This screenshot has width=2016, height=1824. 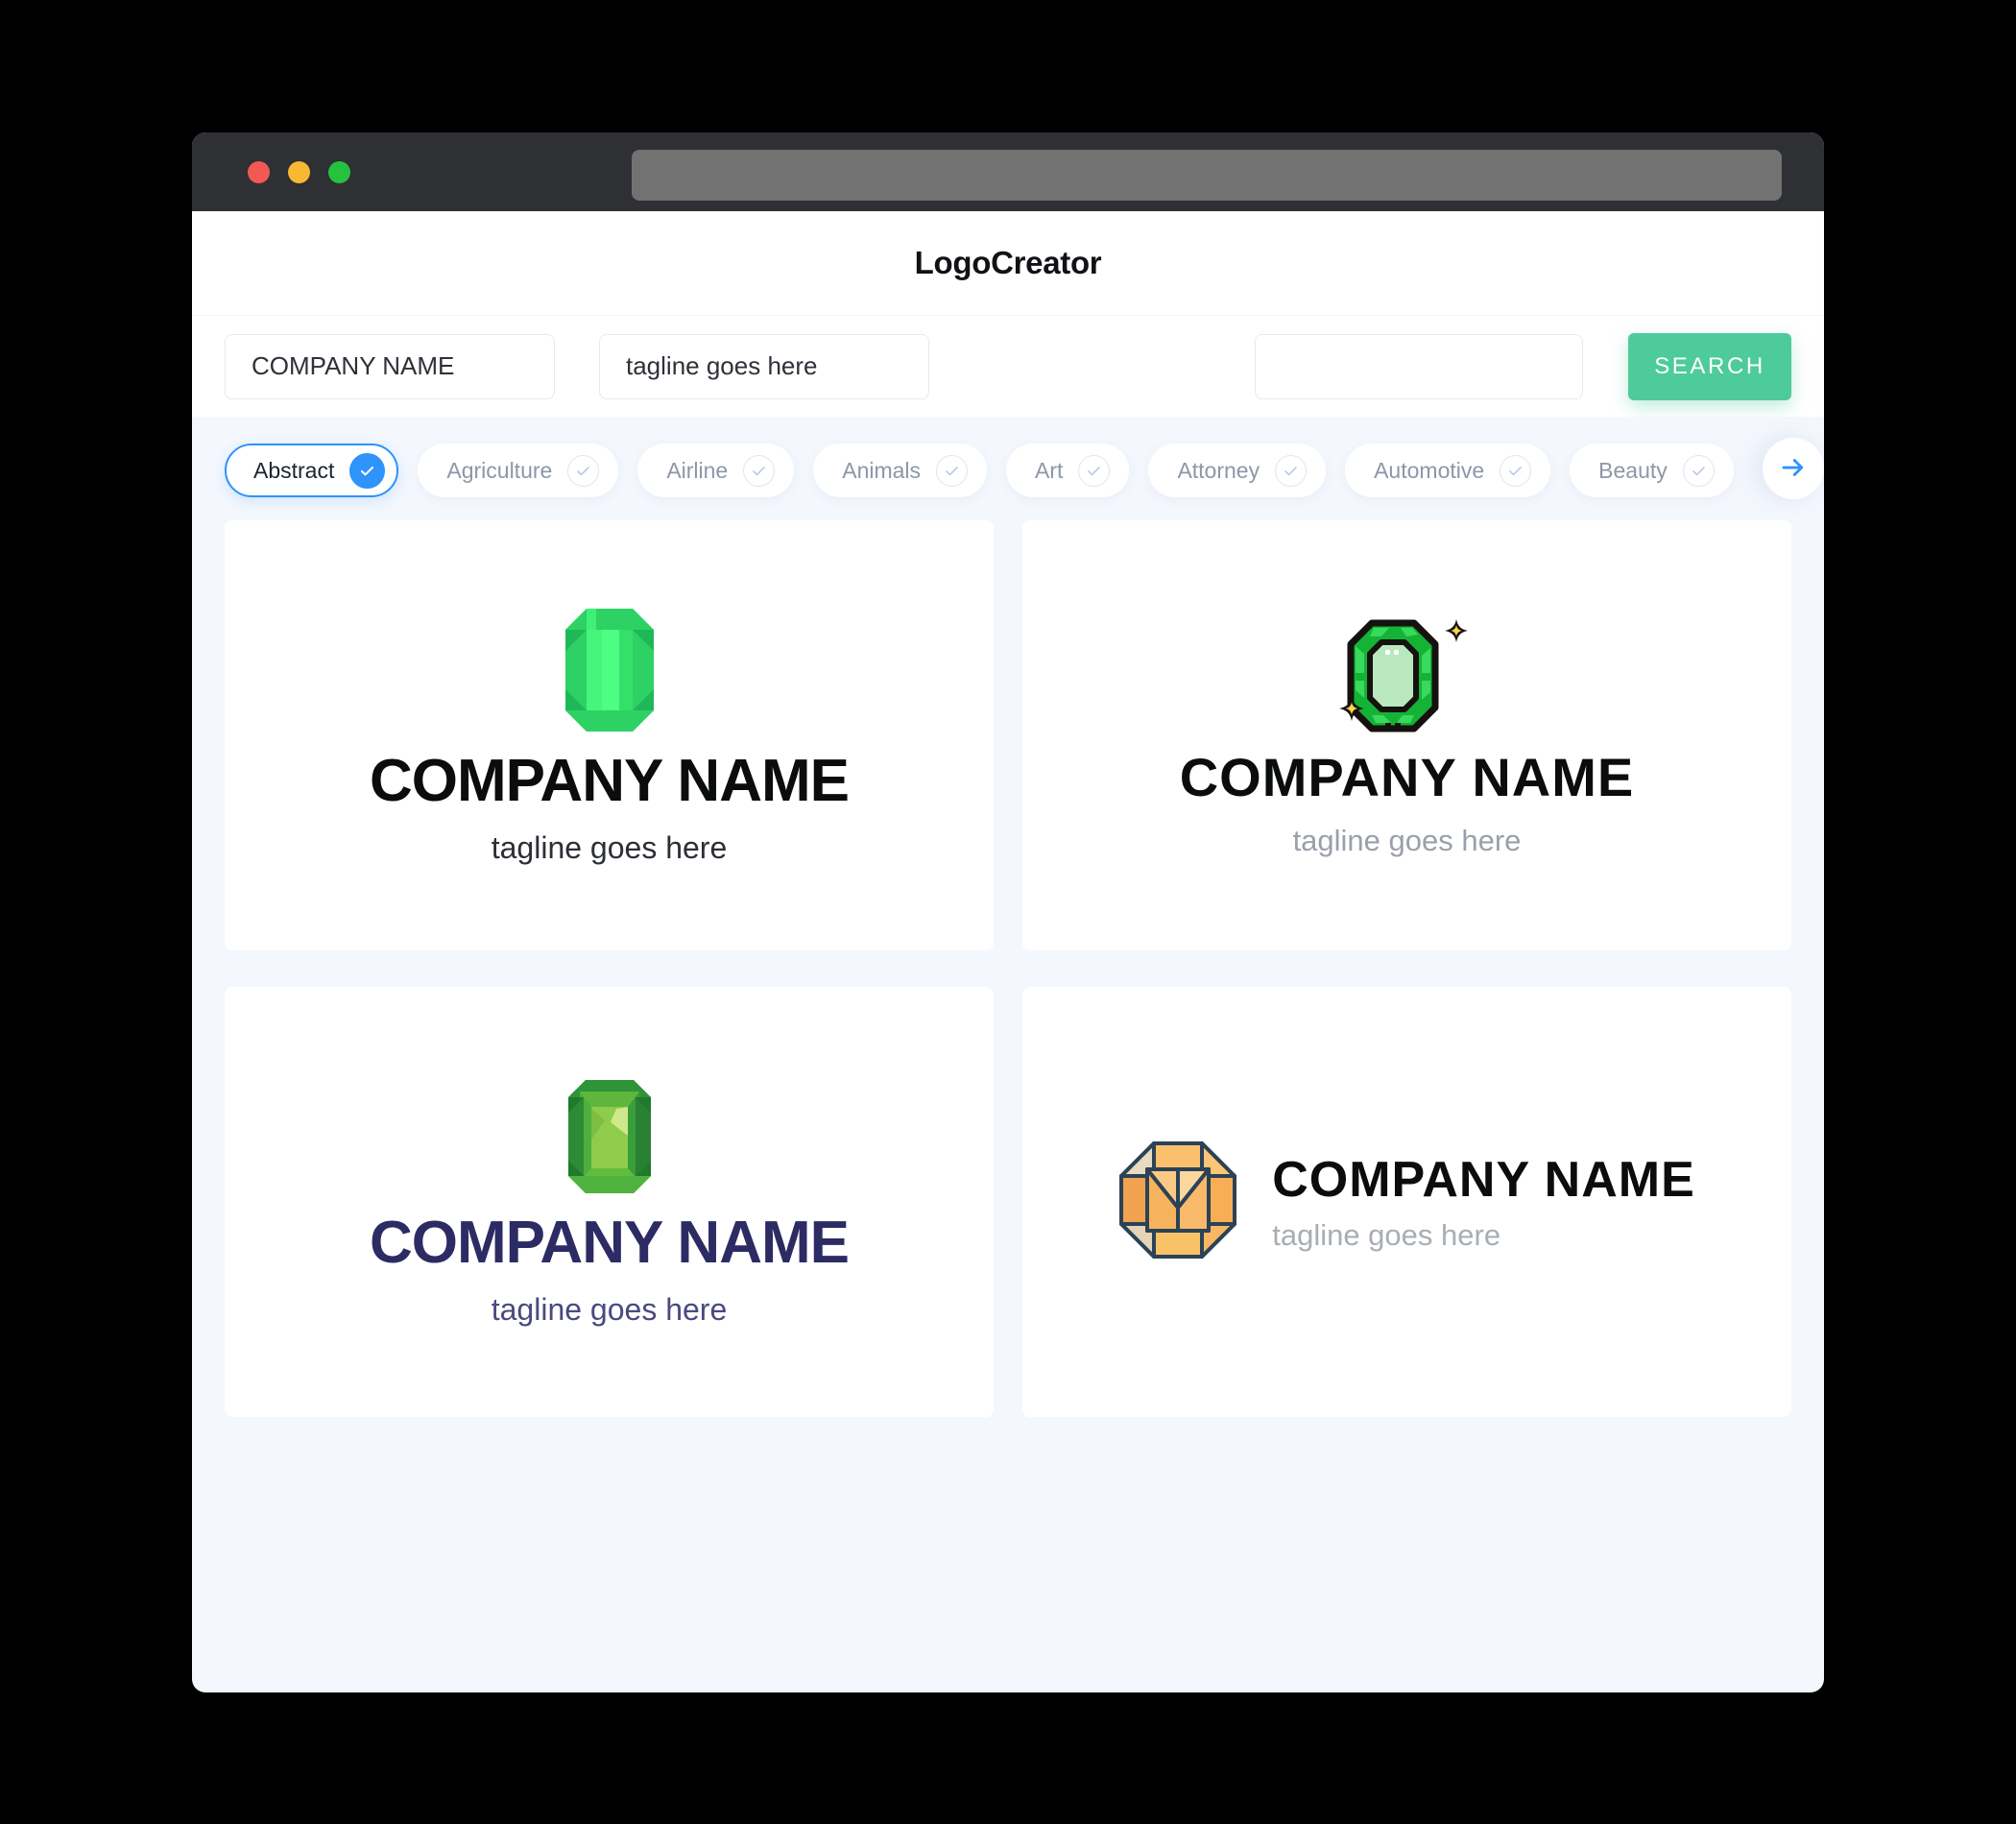 What do you see at coordinates (390, 366) in the screenshot?
I see `company-name-input` at bounding box center [390, 366].